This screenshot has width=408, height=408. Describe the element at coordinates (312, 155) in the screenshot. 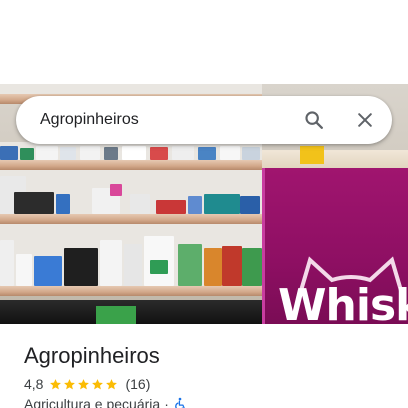

I see `display-sign` at that location.